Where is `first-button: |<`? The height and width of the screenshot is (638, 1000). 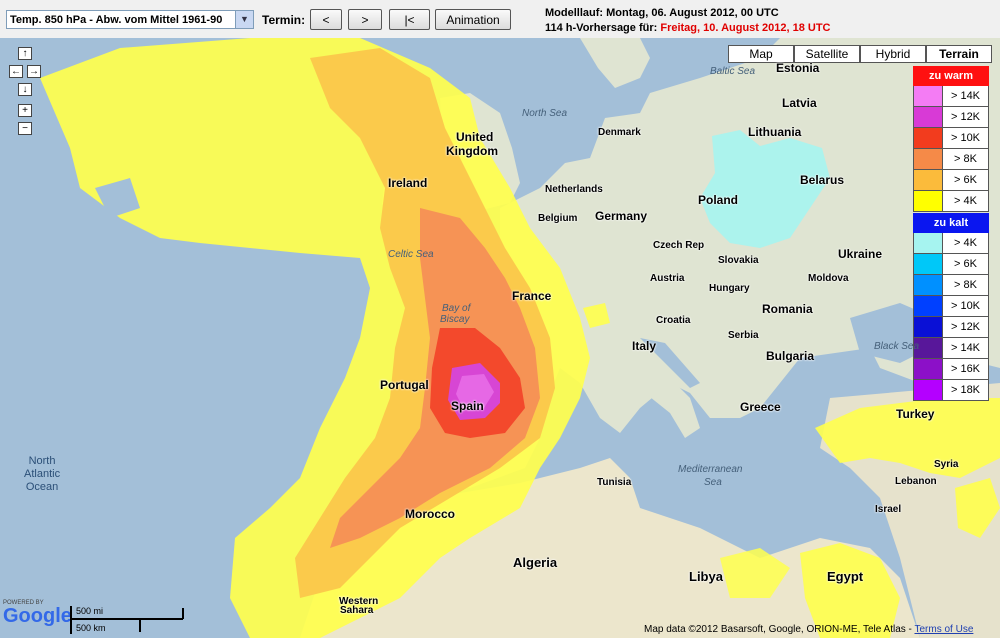
first-button: |< is located at coordinates (409, 19).